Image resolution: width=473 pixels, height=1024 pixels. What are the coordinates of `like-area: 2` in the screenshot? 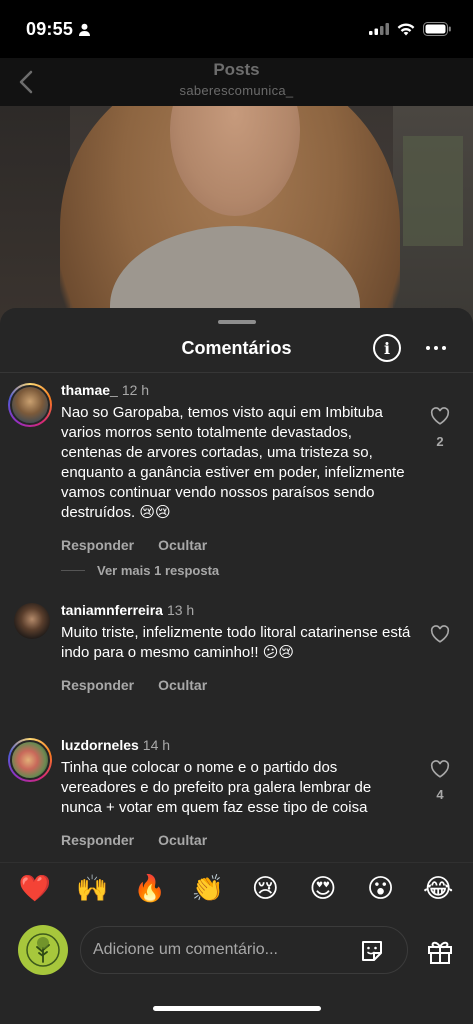 It's located at (440, 428).